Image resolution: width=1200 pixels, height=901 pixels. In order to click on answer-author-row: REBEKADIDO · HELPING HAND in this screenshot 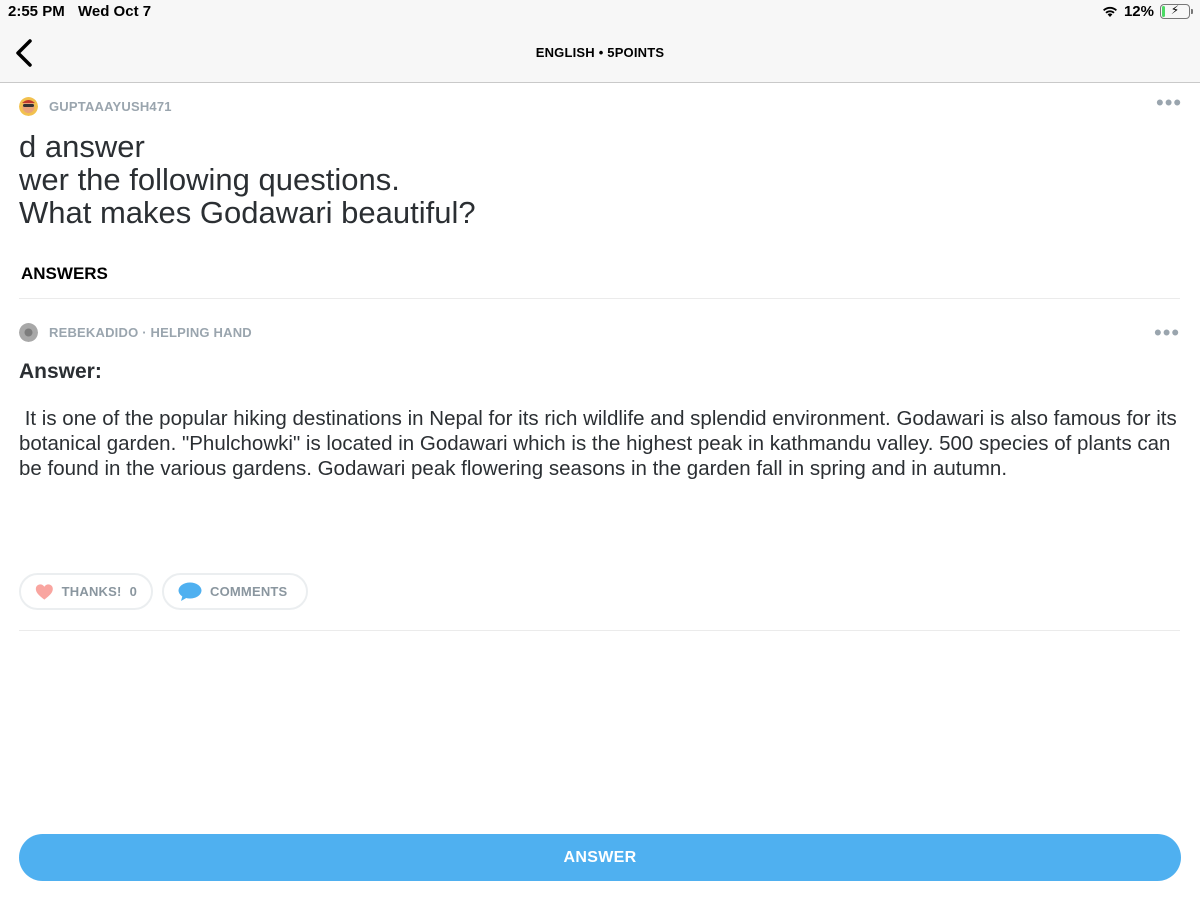, I will do `click(135, 332)`.